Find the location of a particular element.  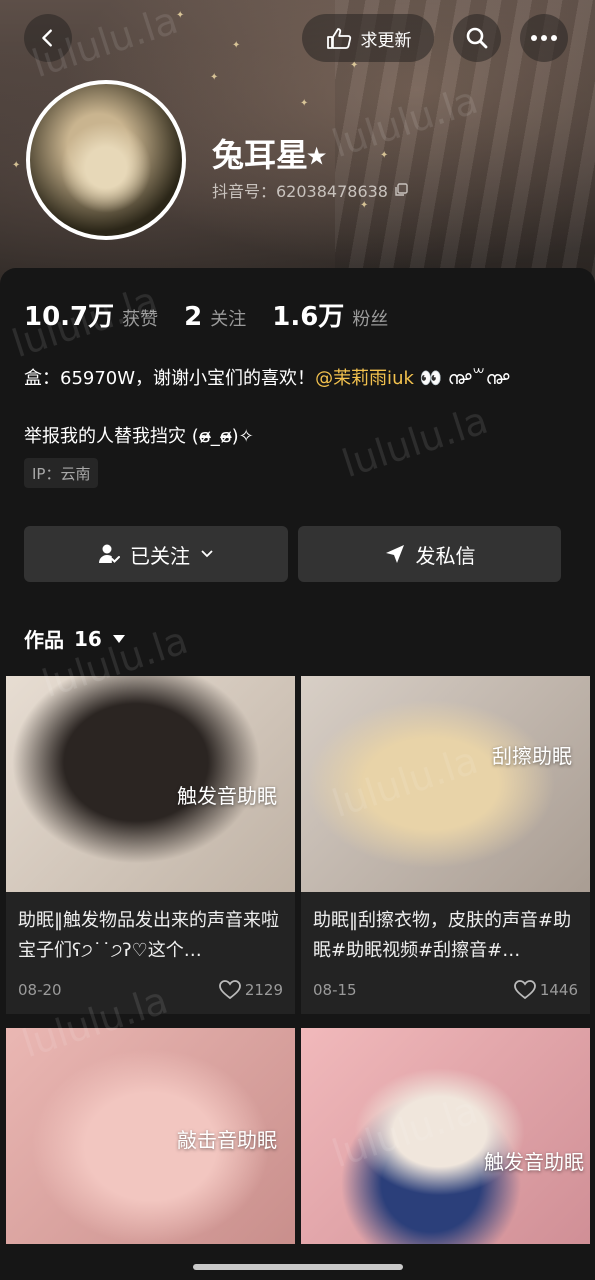

ip-location-tag: IP：云南 is located at coordinates (61, 473).